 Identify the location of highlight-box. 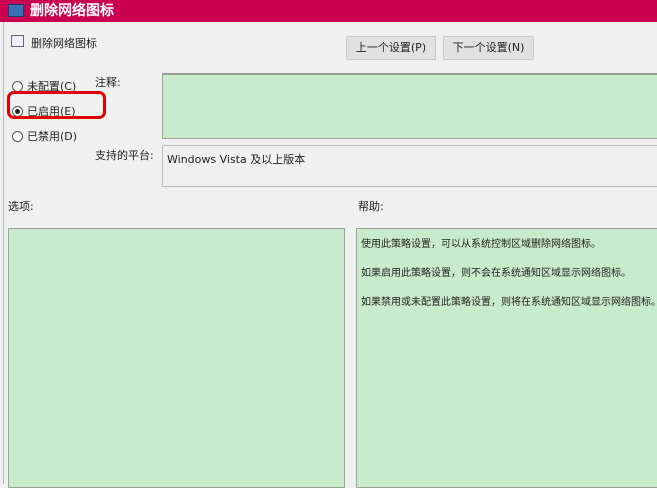
(56, 105).